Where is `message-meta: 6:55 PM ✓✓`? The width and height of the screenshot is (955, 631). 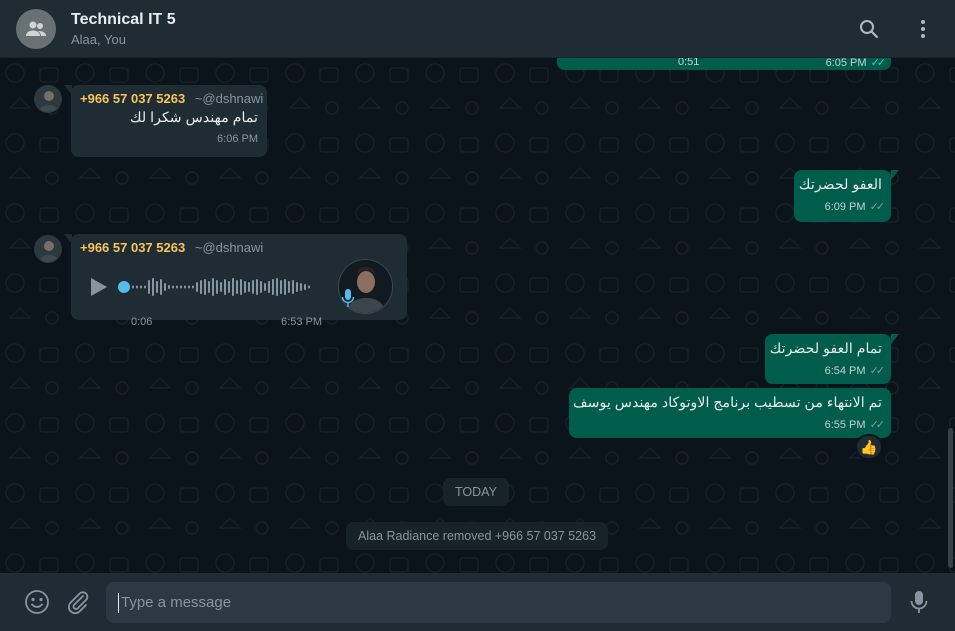
message-meta: 6:55 PM ✓✓ is located at coordinates (732, 424).